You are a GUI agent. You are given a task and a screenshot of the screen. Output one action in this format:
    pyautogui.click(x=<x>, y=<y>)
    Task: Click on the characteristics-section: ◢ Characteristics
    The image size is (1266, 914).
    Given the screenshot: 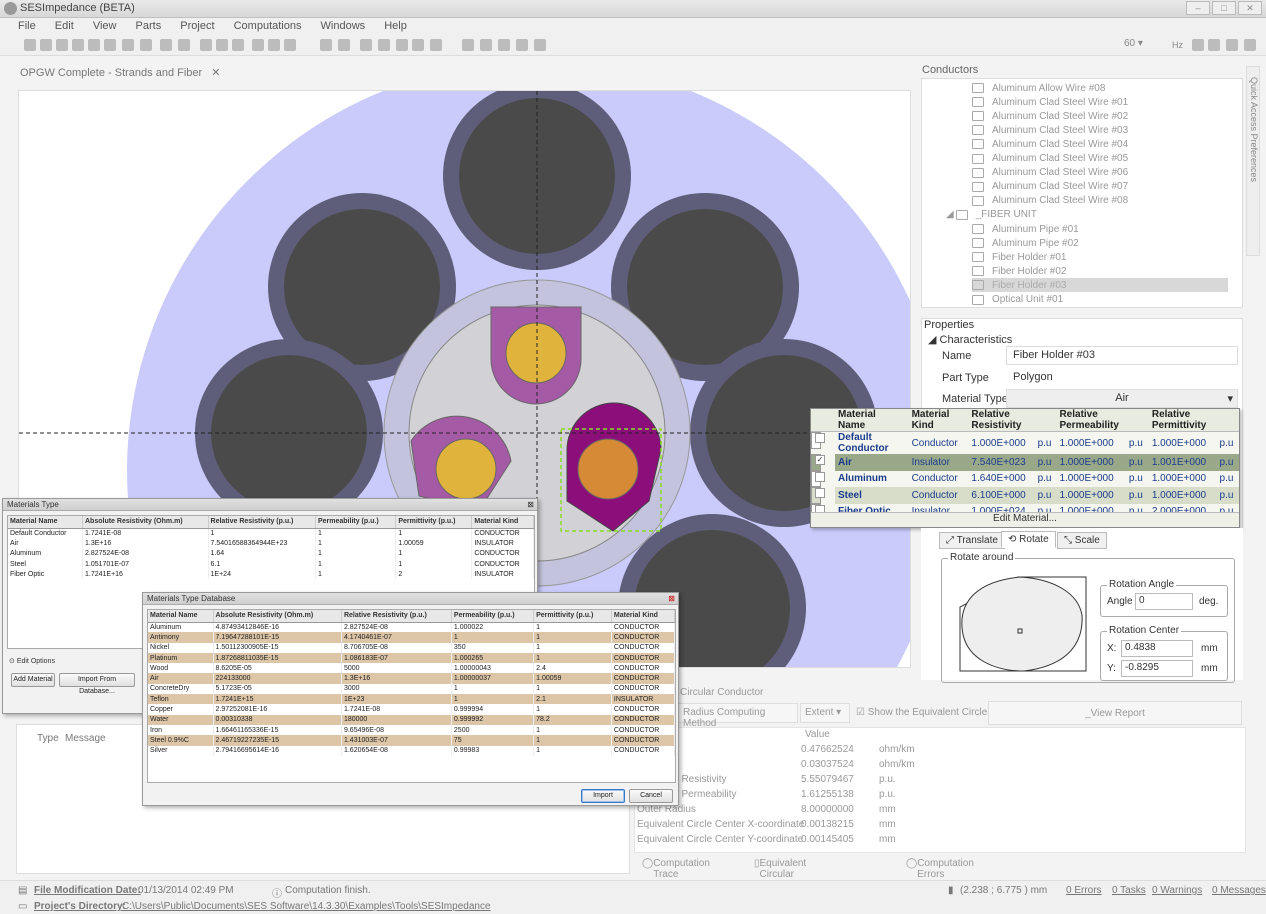 What is the action you would take?
    pyautogui.click(x=970, y=339)
    